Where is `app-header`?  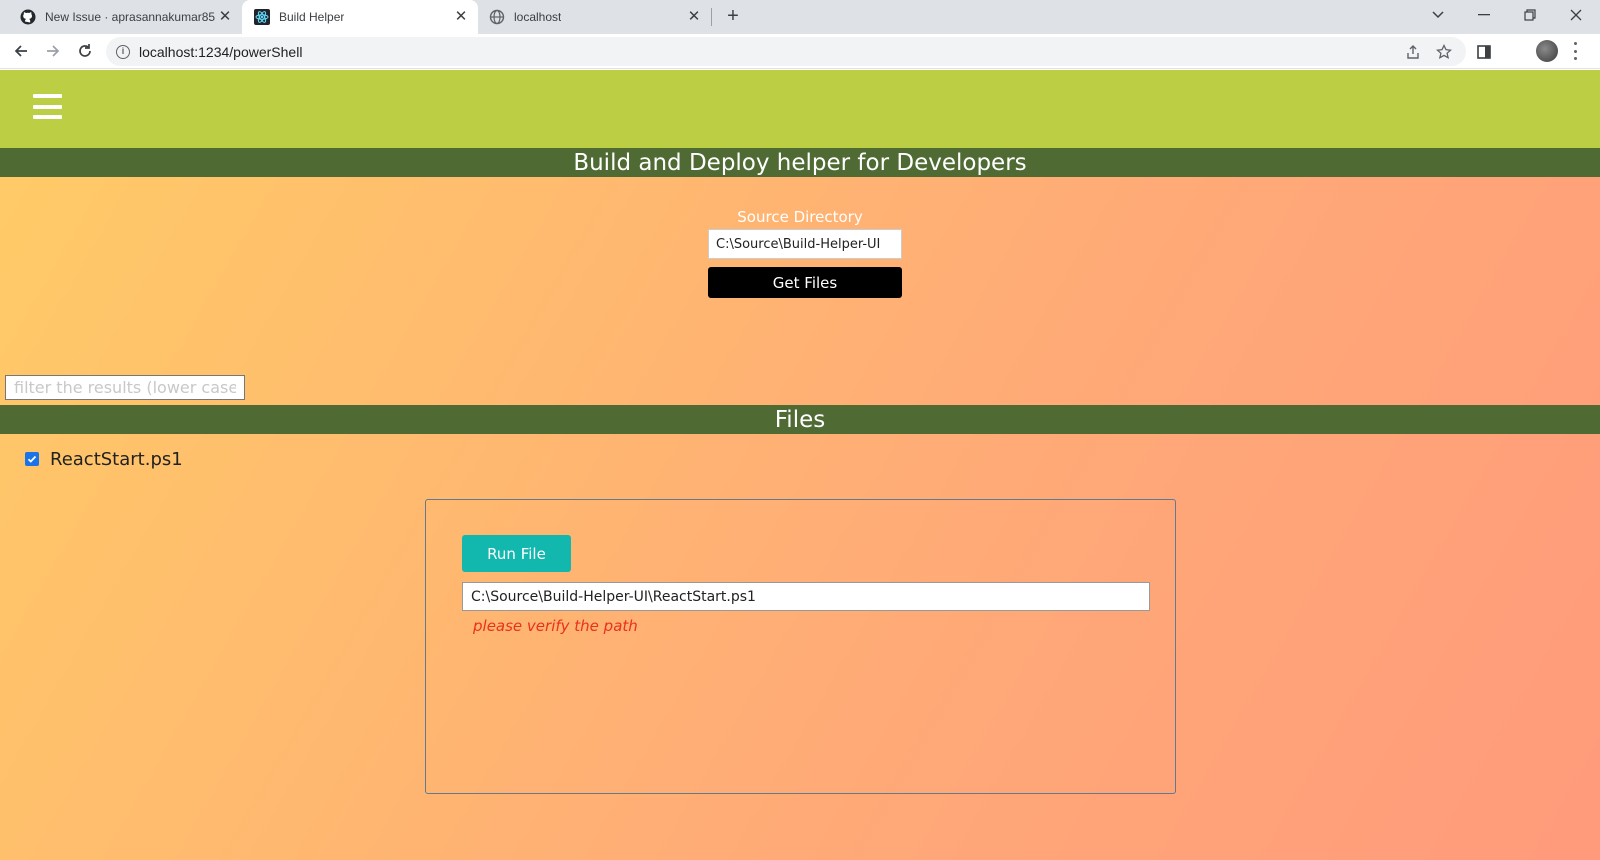 app-header is located at coordinates (800, 109).